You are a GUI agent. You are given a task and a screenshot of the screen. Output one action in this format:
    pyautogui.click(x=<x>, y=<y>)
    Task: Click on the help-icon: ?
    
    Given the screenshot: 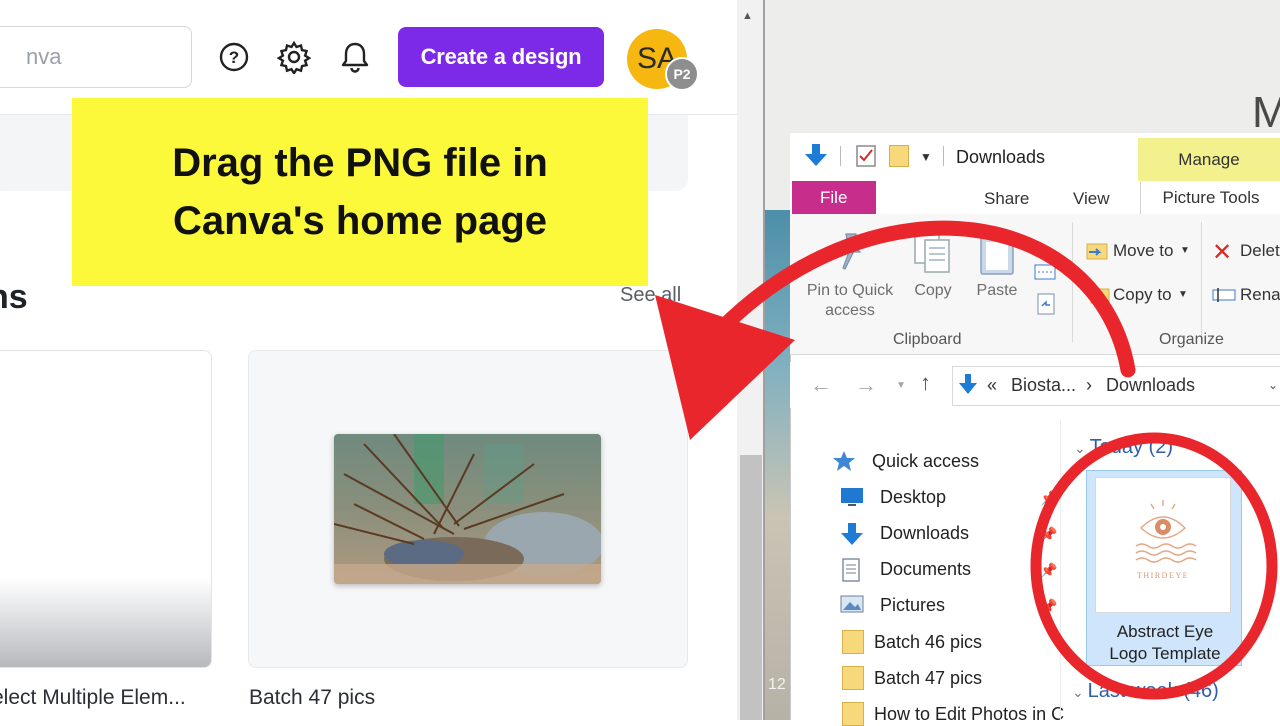 What is the action you would take?
    pyautogui.click(x=234, y=57)
    